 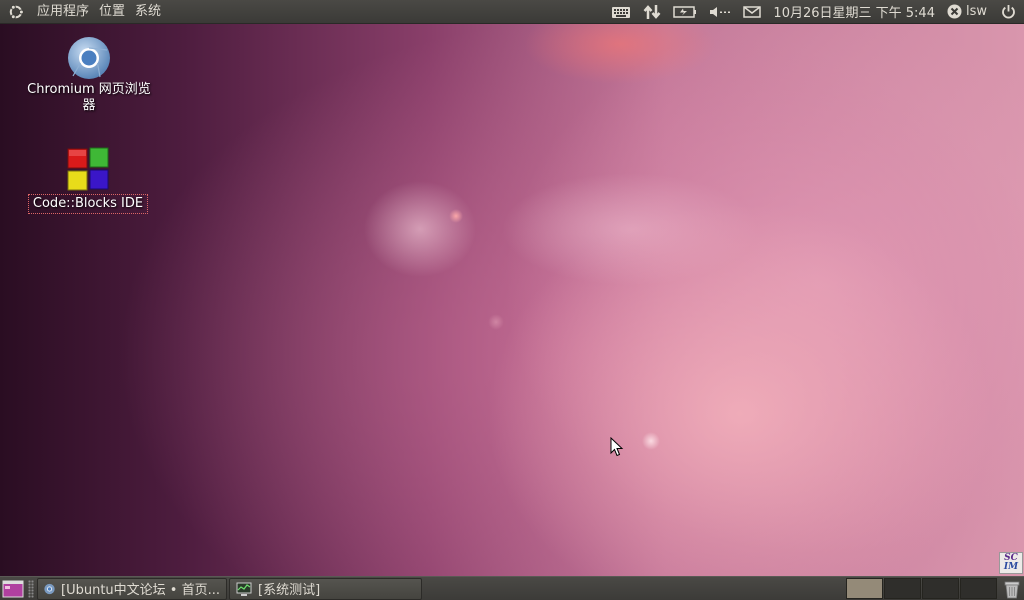 What do you see at coordinates (617, 447) in the screenshot?
I see `mouse-cursor-icon` at bounding box center [617, 447].